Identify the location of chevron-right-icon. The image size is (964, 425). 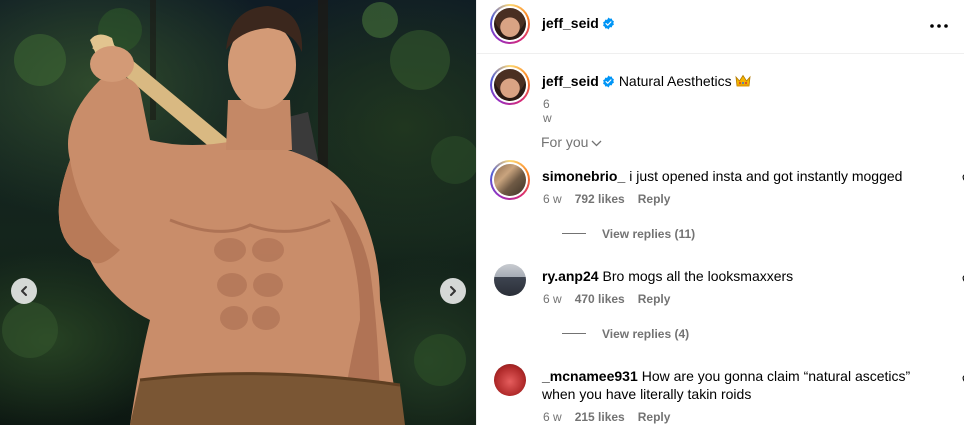
(453, 291).